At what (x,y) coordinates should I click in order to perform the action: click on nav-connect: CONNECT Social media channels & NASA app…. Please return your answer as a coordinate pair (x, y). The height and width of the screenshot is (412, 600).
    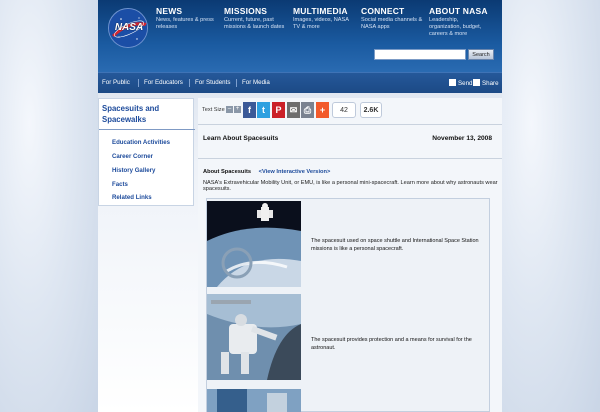
    Looking at the image, I should click on (392, 18).